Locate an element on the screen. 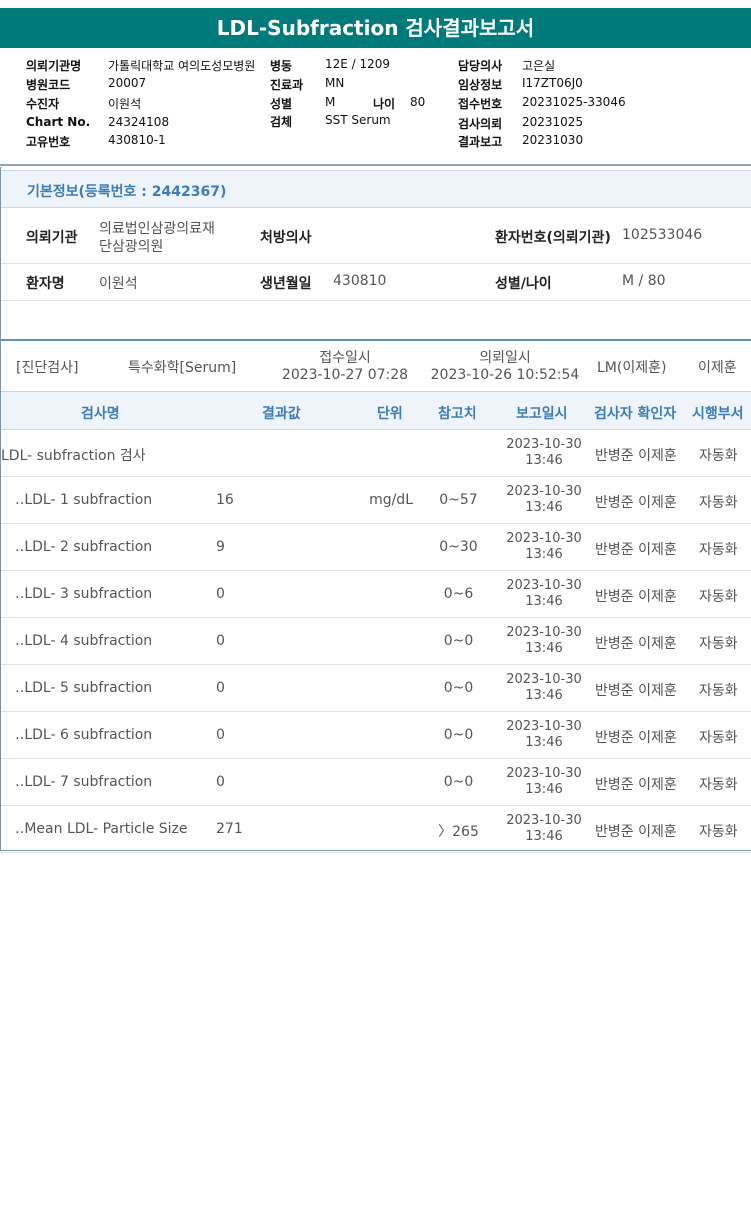 The height and width of the screenshot is (1214, 751). prescriber-label: 처방의사 is located at coordinates (286, 238).